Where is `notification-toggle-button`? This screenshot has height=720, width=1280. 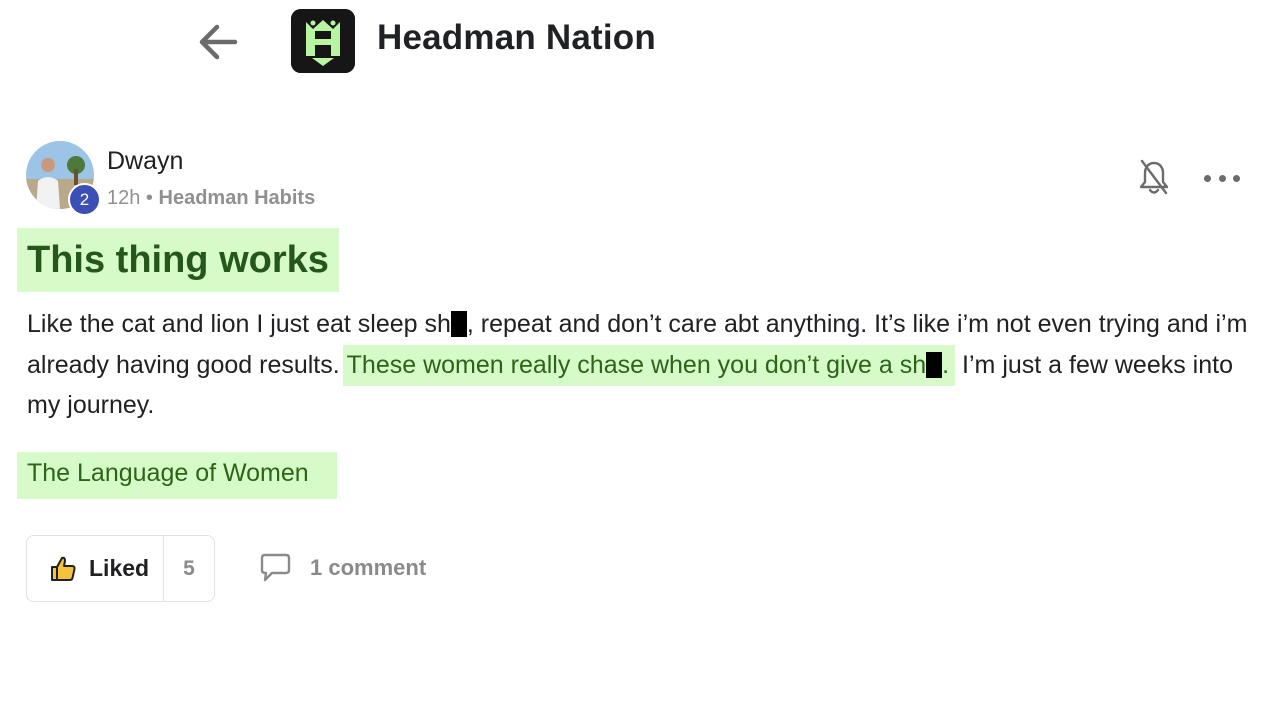 notification-toggle-button is located at coordinates (1154, 178).